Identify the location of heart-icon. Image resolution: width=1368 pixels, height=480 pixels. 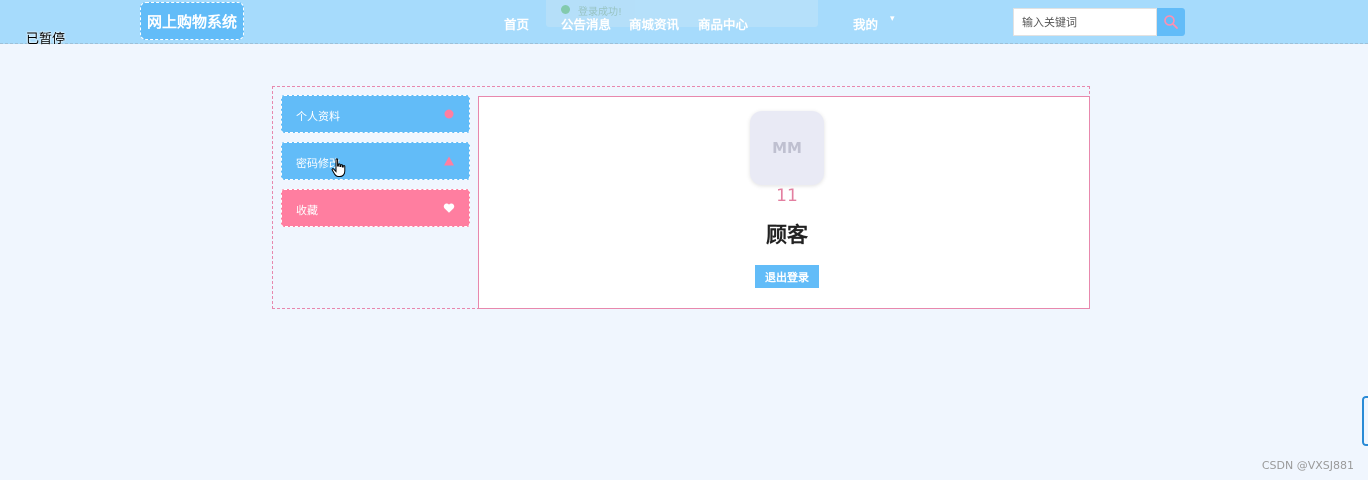
(449, 208).